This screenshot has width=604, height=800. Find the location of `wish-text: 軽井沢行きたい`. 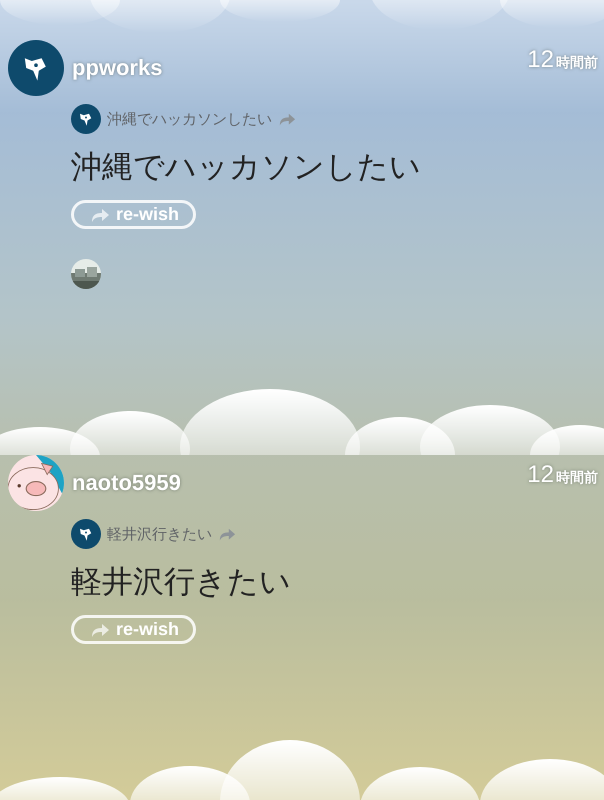

wish-text: 軽井沢行きたい is located at coordinates (181, 582).